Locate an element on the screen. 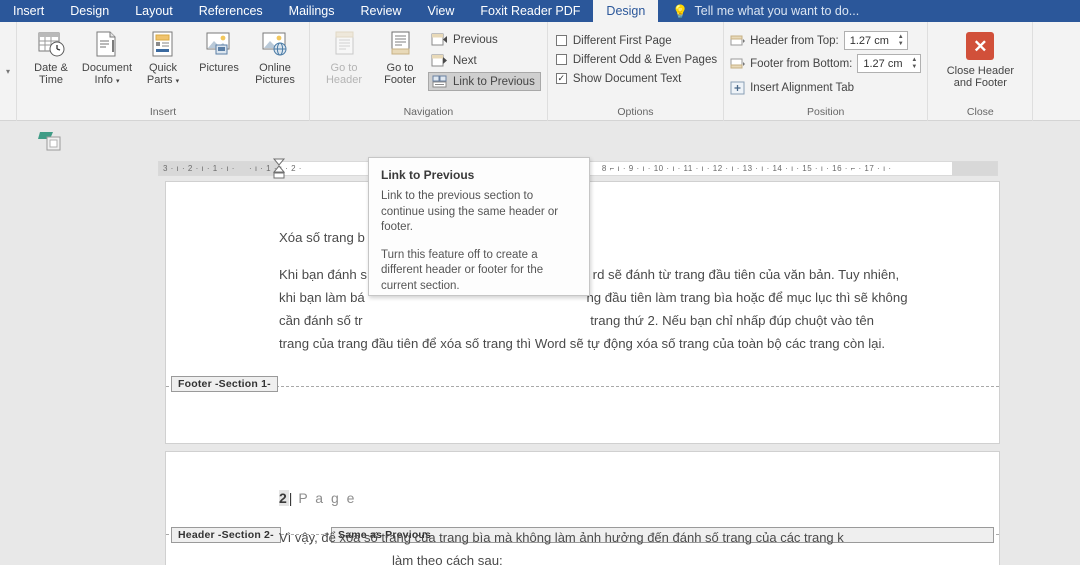 The width and height of the screenshot is (1080, 565). tab-review: Review is located at coordinates (381, 11).